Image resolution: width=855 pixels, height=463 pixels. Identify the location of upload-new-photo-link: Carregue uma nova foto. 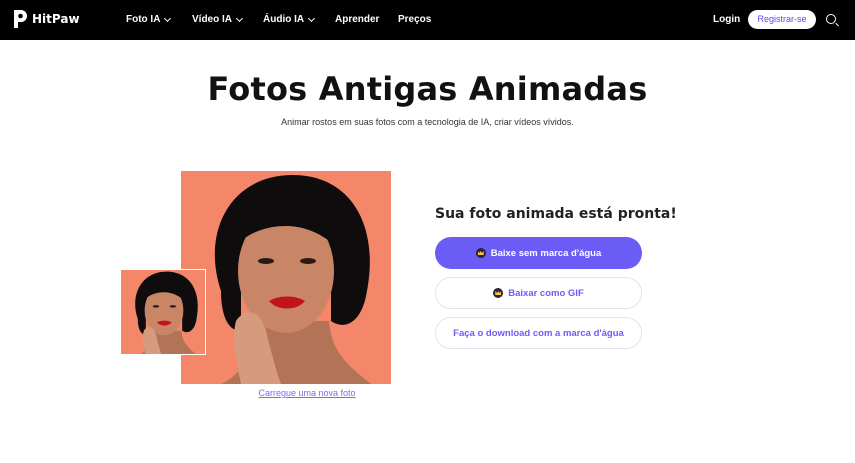
(307, 393).